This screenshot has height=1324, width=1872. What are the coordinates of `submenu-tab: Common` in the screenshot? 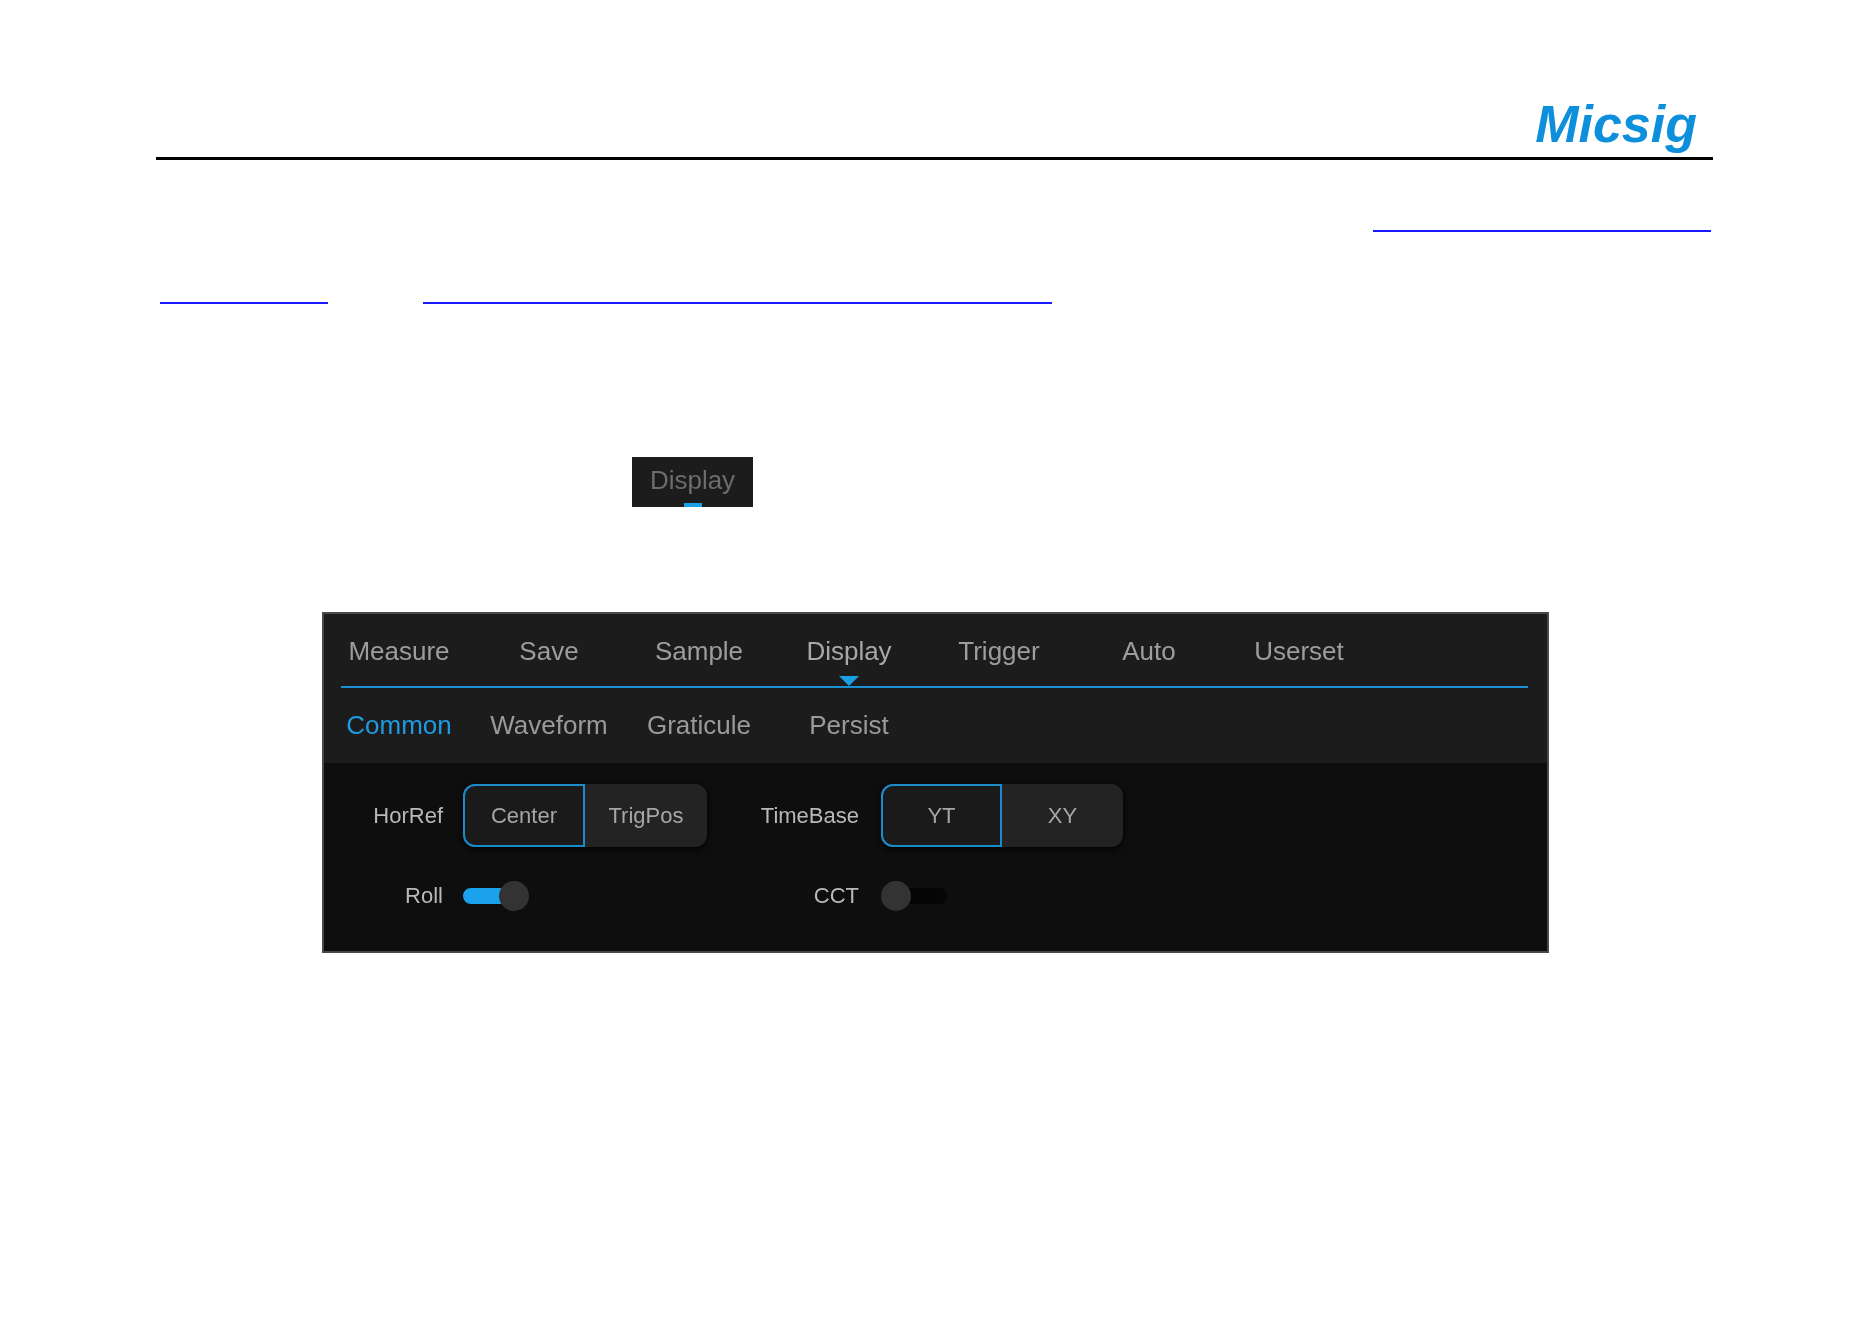 It's located at (399, 725).